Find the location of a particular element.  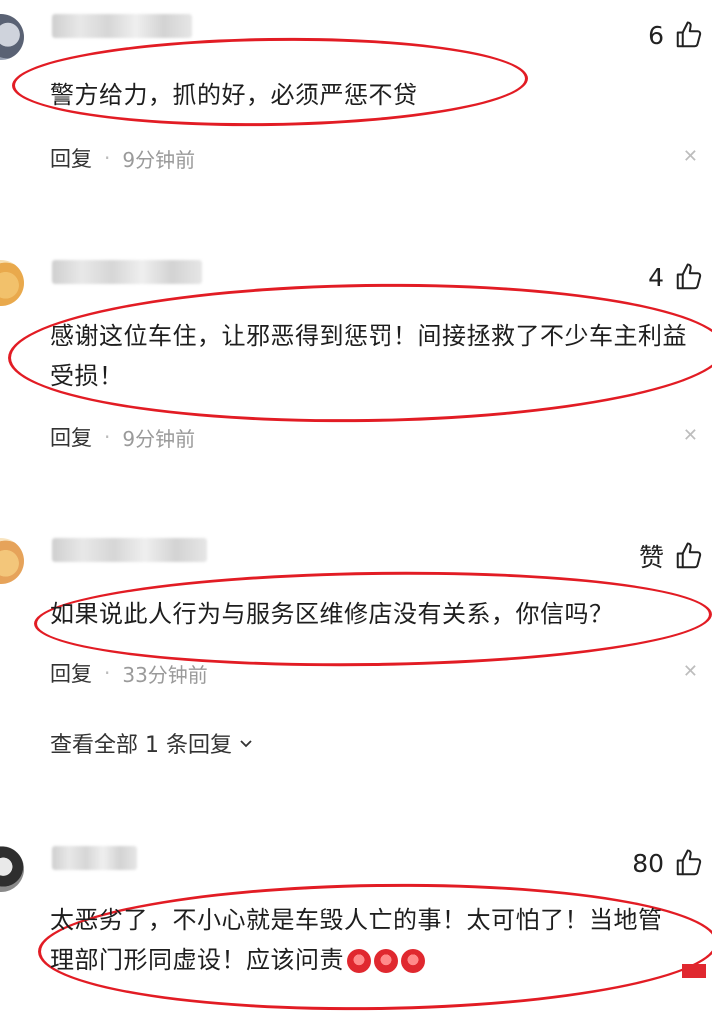

comment-meta: 回复 · 33分钟前 is located at coordinates (129, 673).